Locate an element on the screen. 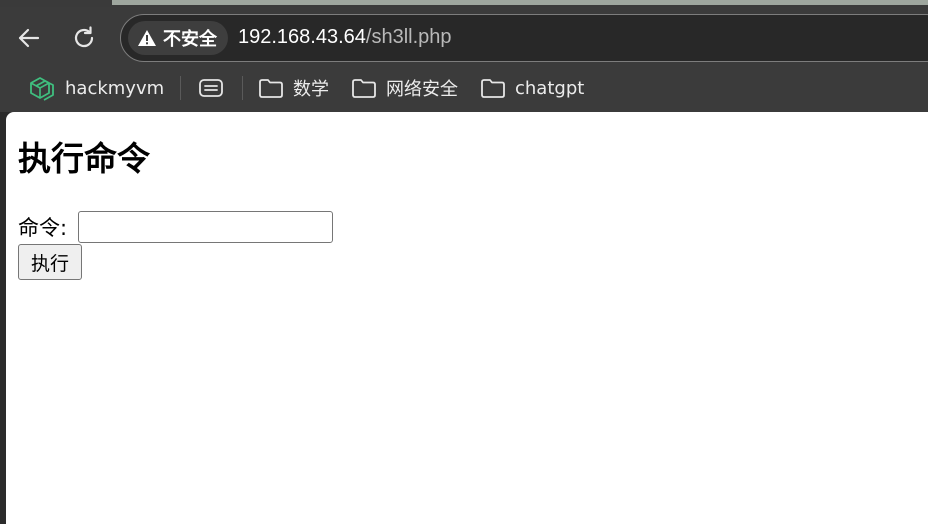 Image resolution: width=928 pixels, height=524 pixels. address-bar: 不安全 192.168.43.64/sh3ll.php is located at coordinates (524, 38).